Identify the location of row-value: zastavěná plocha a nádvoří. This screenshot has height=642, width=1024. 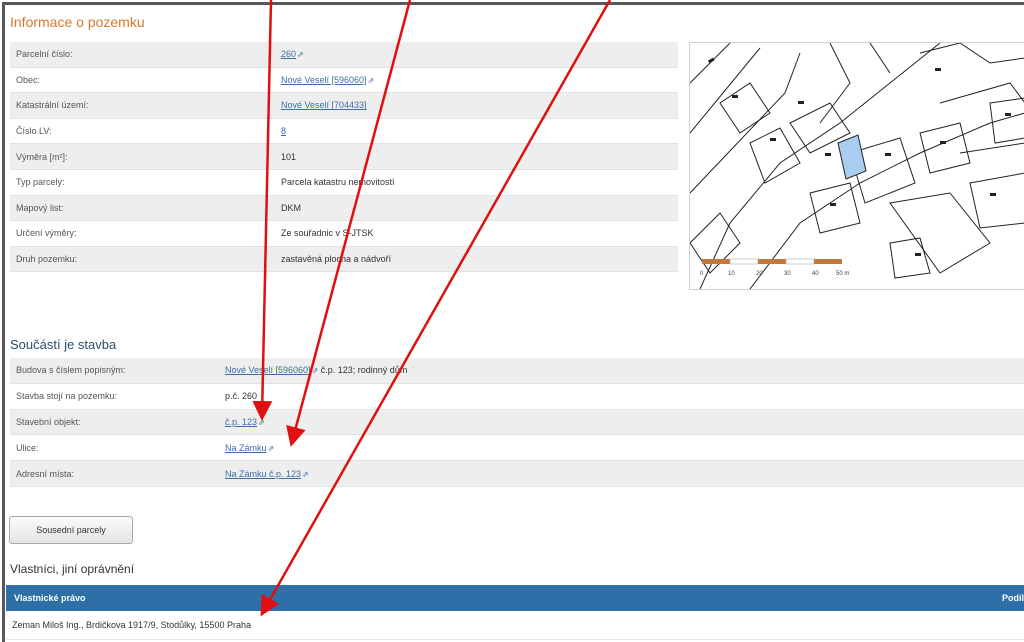
(476, 259).